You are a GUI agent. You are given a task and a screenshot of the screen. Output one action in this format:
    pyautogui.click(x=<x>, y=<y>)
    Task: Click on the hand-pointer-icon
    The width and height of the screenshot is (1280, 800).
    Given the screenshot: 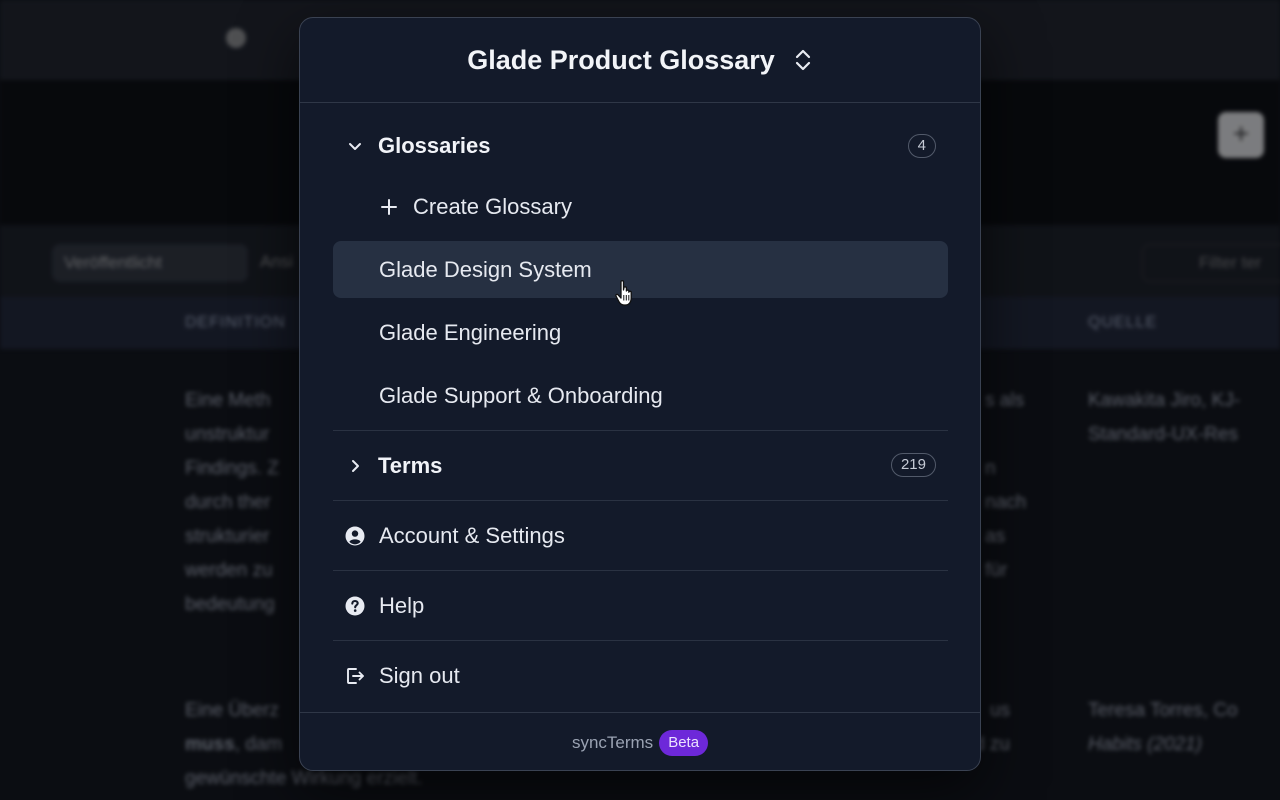 What is the action you would take?
    pyautogui.click(x=626, y=293)
    